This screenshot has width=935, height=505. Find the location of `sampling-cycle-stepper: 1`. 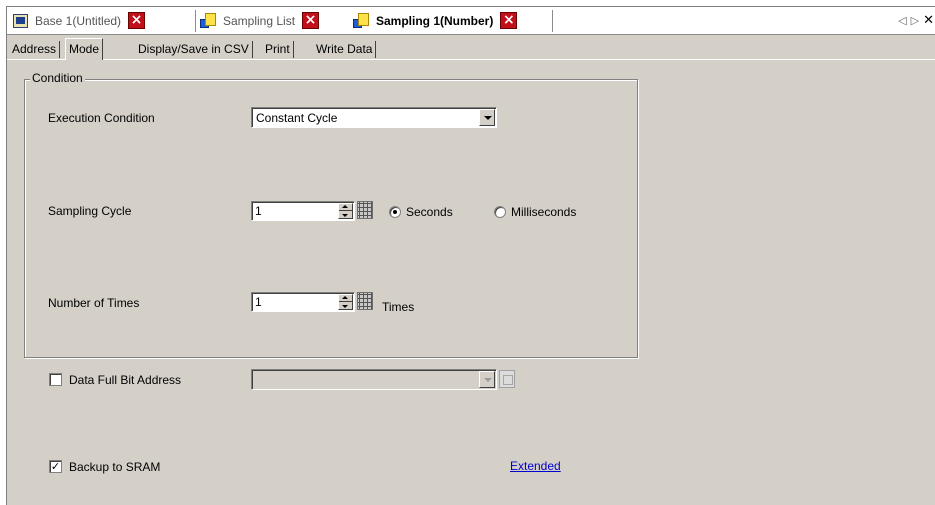

sampling-cycle-stepper: 1 is located at coordinates (303, 211).